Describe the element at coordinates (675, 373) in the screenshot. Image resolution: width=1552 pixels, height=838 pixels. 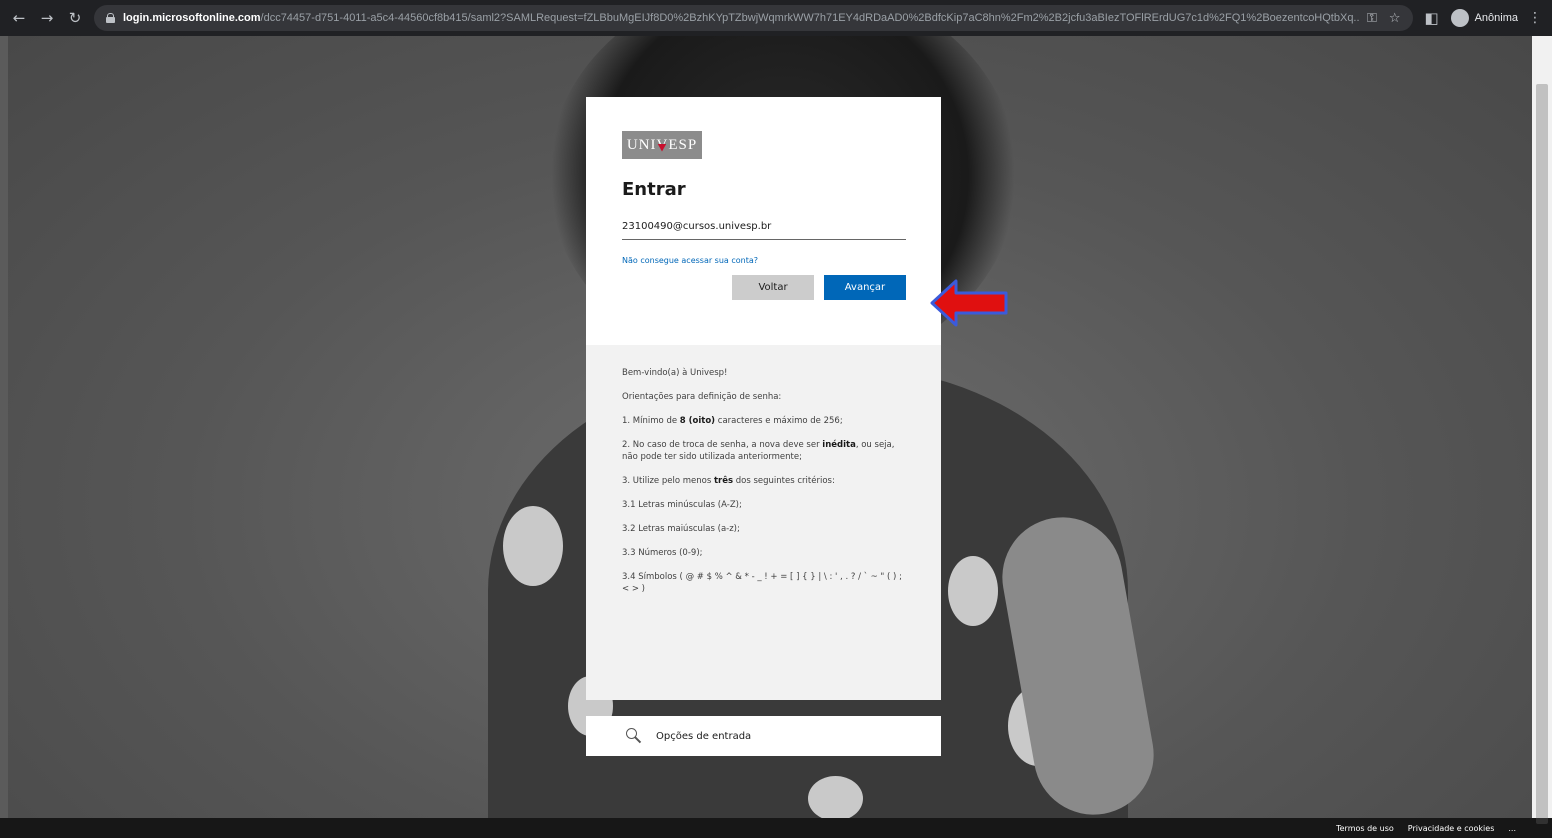
I see `welcome-text: Bem-vindo(a) à Univesp!` at that location.